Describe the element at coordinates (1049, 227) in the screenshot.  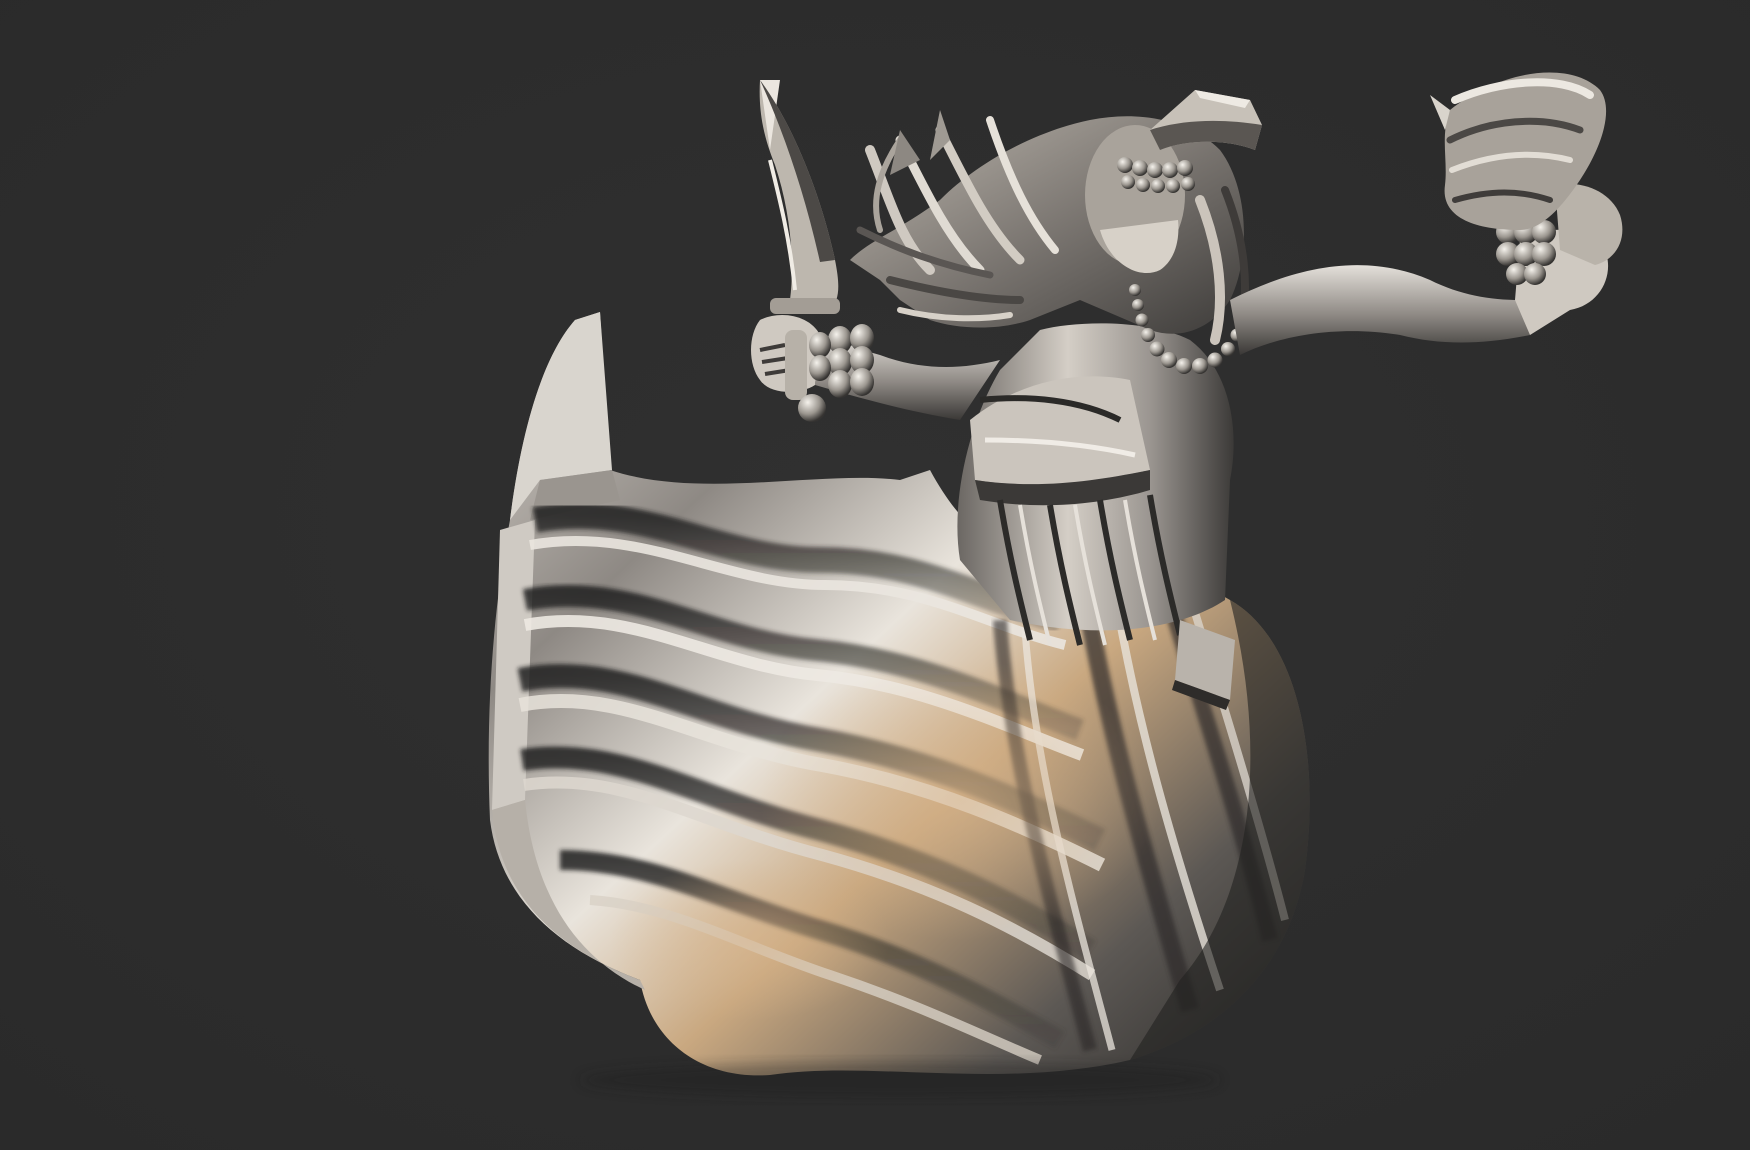
I see `flowing-hair` at that location.